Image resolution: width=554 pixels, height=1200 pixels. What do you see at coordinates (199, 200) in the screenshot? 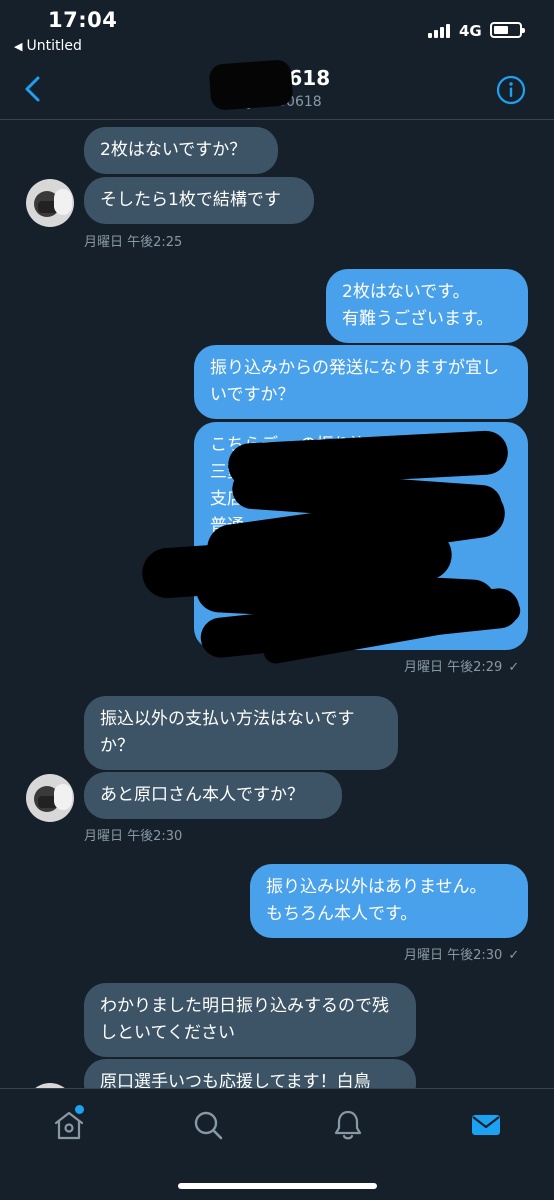
I see `message-bubble-incoming: そしたら1枚で結構です` at bounding box center [199, 200].